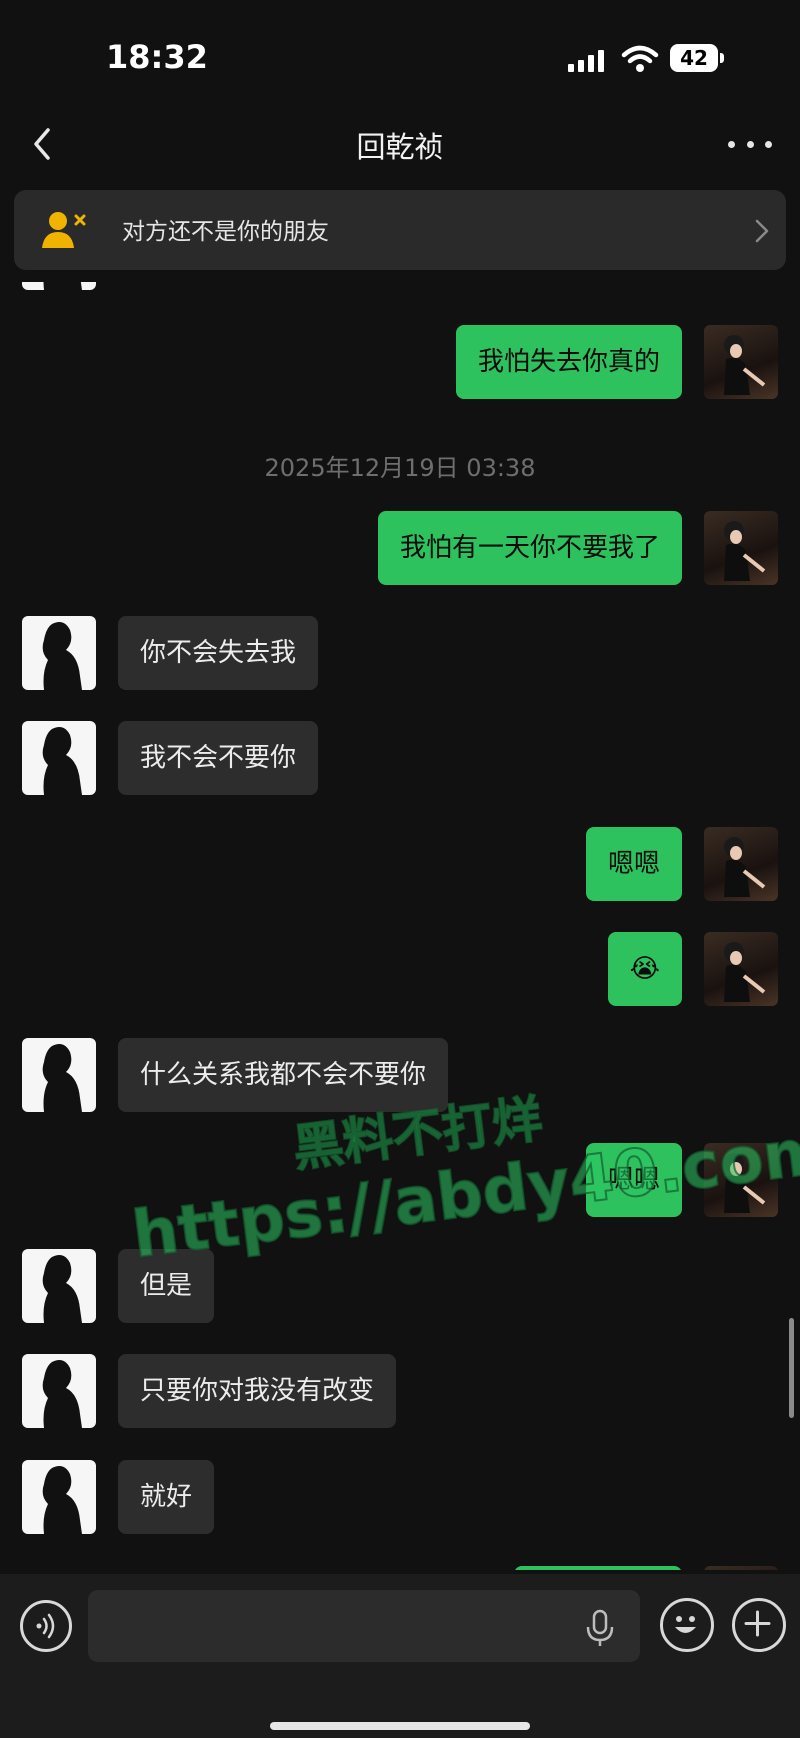 This screenshot has width=800, height=1738. Describe the element at coordinates (166, 1286) in the screenshot. I see `message-bubble: 但是` at that location.